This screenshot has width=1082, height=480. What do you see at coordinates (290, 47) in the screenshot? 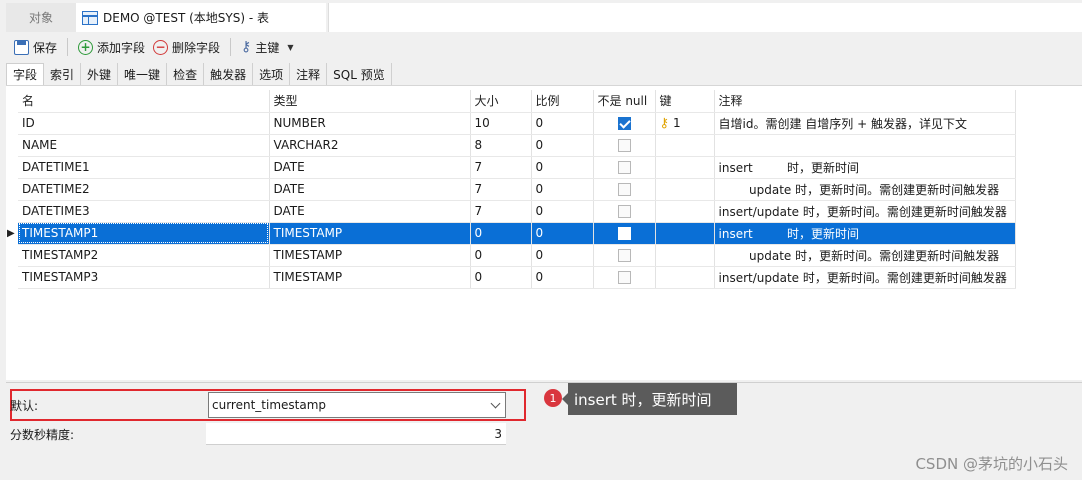
I see `chevron-down-icon: ▼` at bounding box center [290, 47].